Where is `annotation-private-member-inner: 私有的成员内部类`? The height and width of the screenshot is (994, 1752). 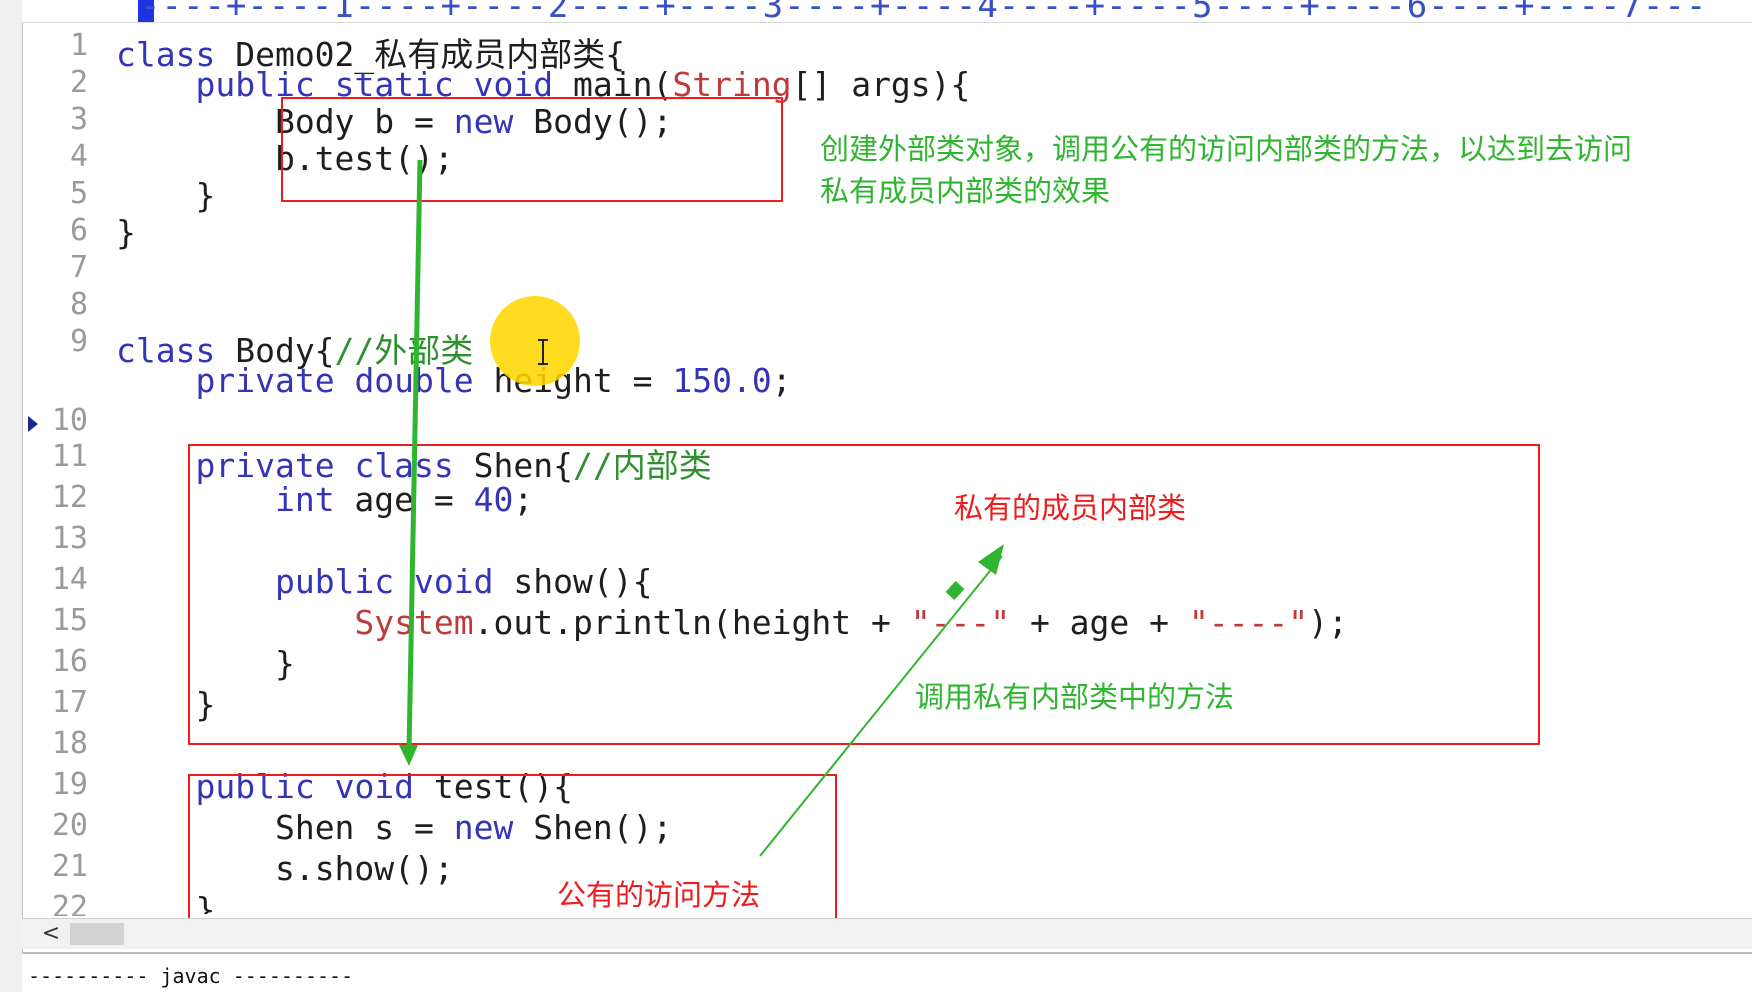 annotation-private-member-inner: 私有的成员内部类 is located at coordinates (1070, 508).